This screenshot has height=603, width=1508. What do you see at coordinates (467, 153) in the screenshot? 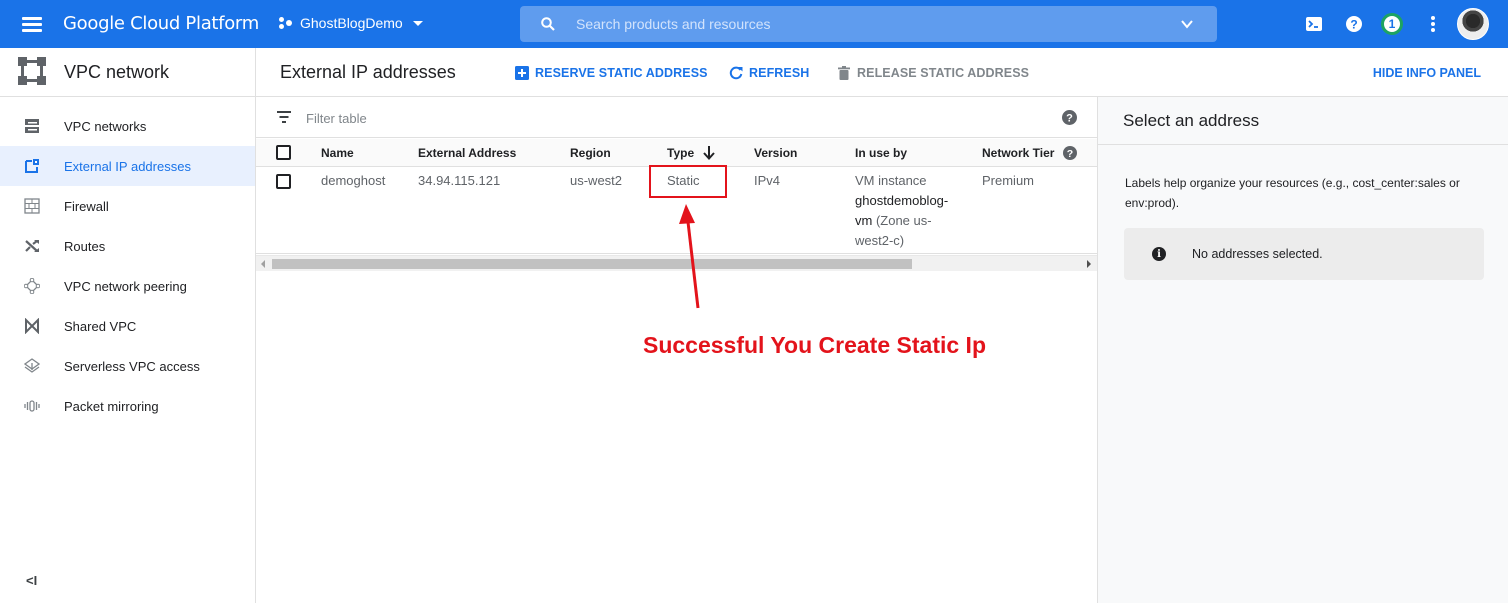
I see `column-header-external-address: External Address` at bounding box center [467, 153].